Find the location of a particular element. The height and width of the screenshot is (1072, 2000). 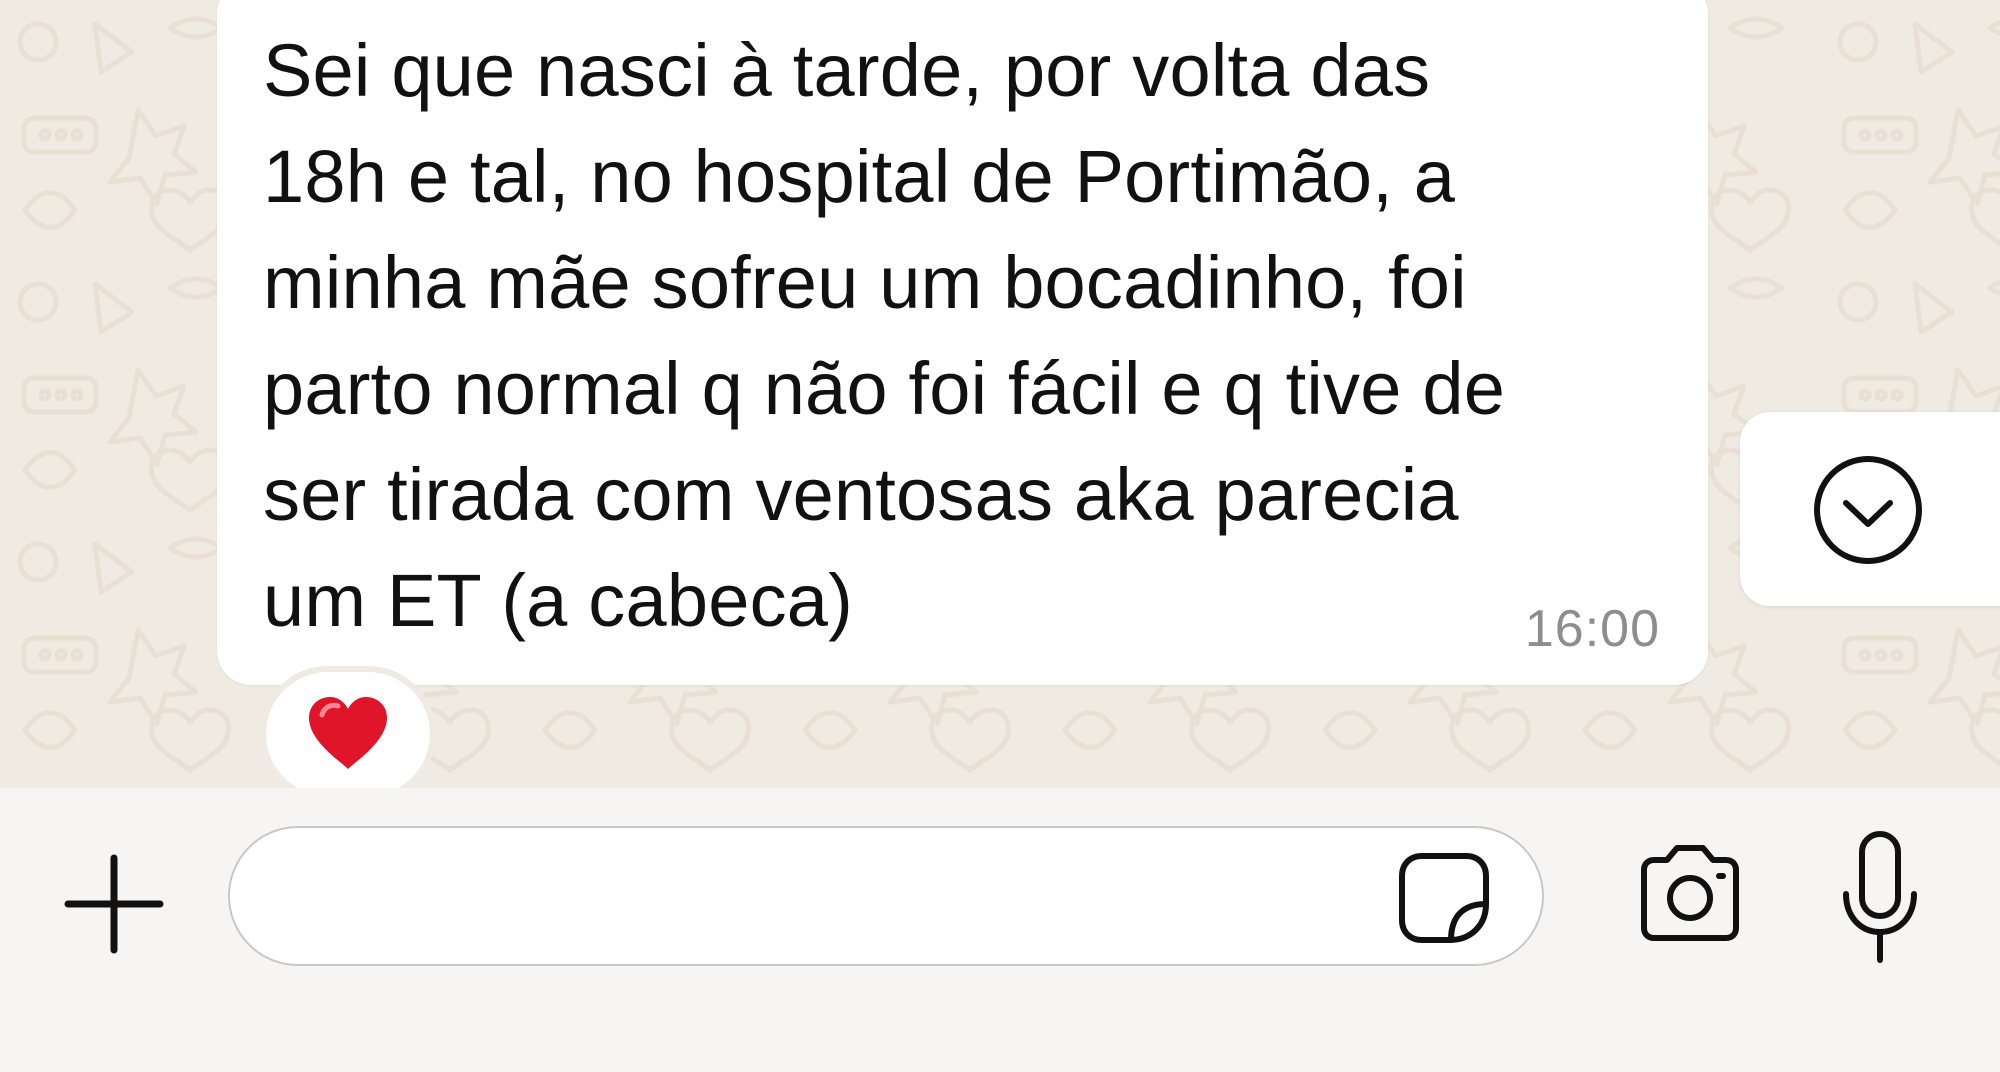

chevron-down-circle-icon is located at coordinates (1868, 510).